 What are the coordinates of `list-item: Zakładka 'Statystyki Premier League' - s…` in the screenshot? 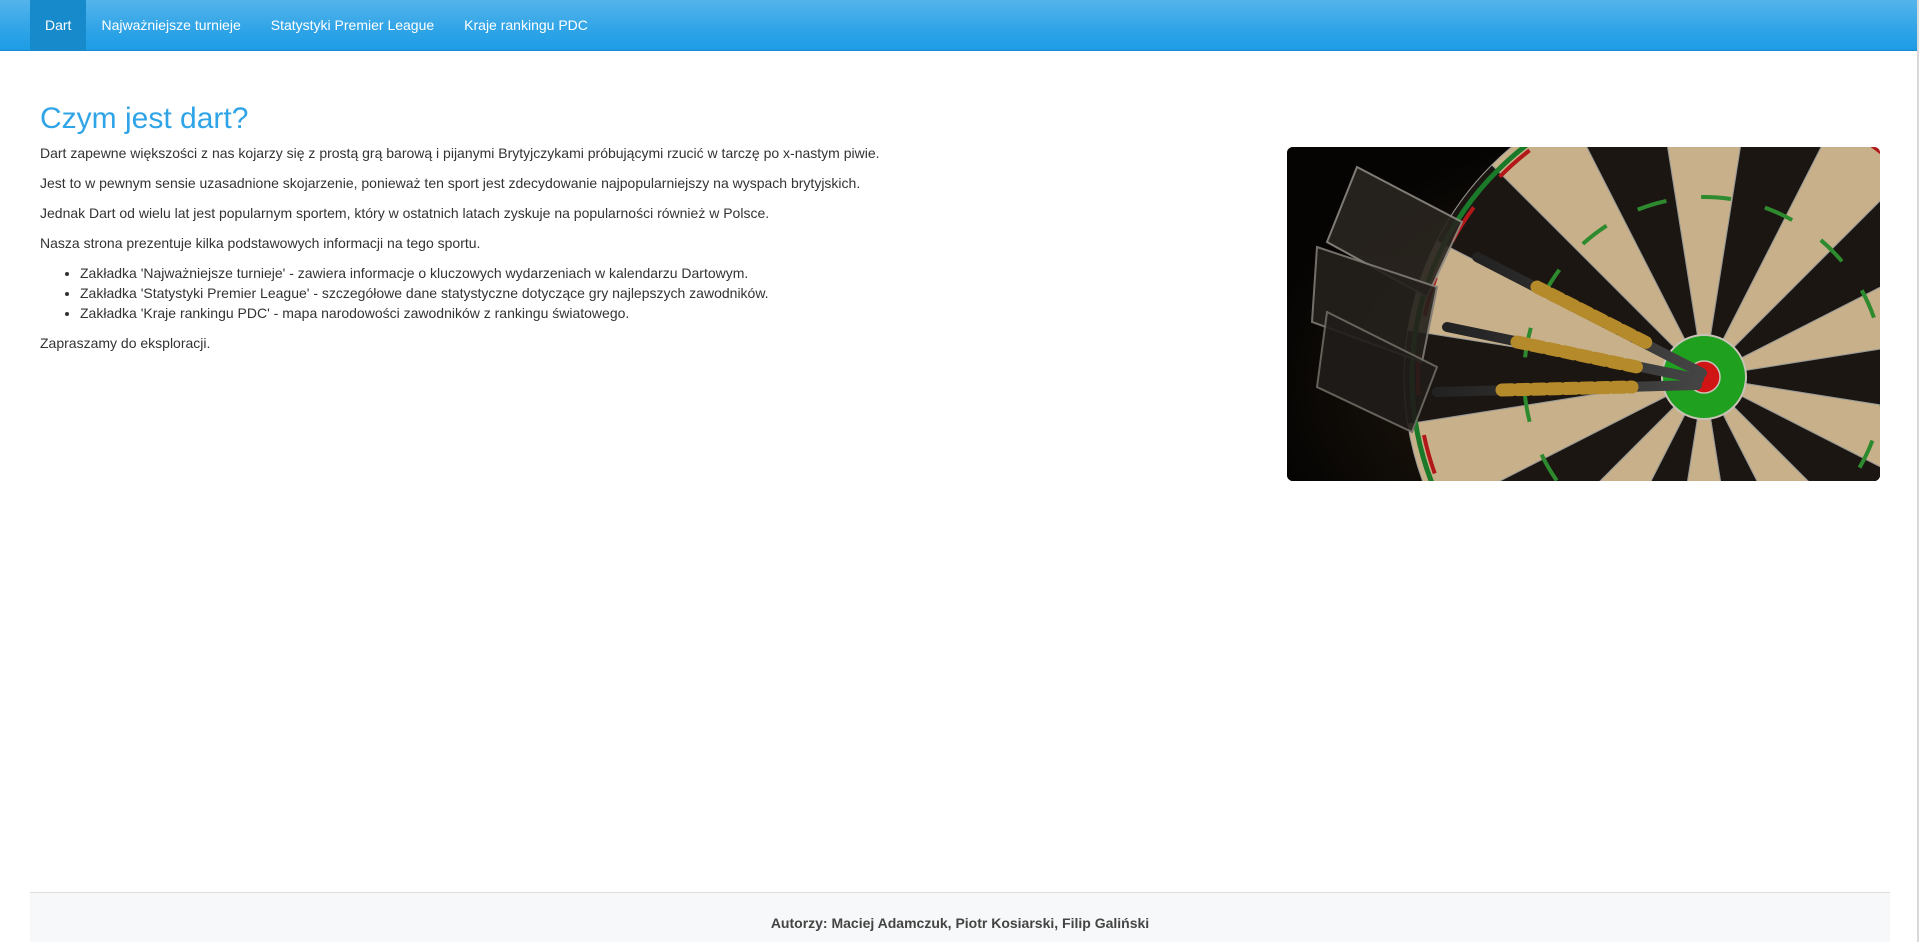 It's located at (650, 293).